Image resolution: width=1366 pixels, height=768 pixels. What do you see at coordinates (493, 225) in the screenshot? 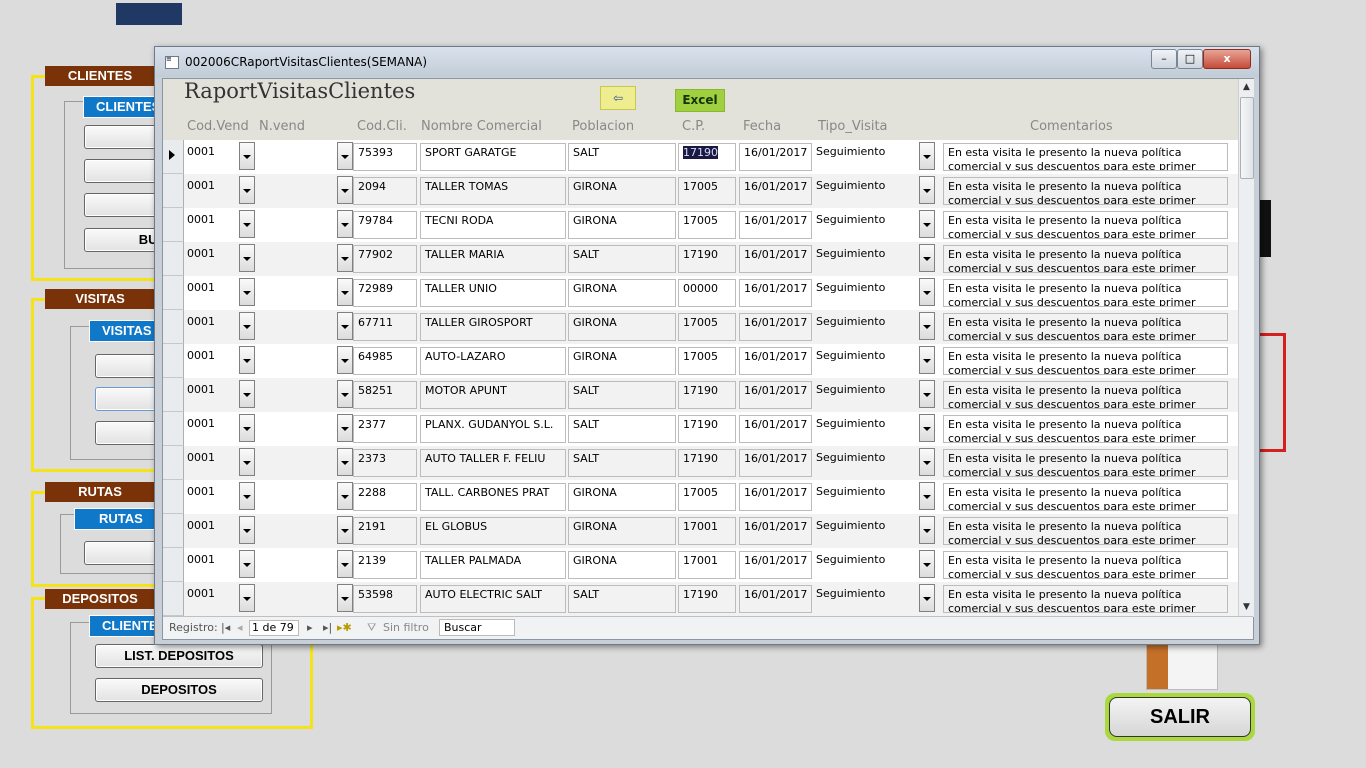
I see `nombre-field: TECNI RODA` at bounding box center [493, 225].